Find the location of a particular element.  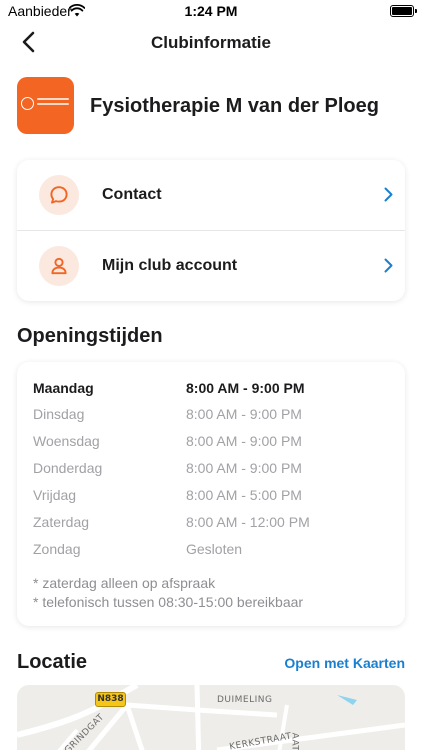

hours-row: Woensdag 8:00 AM - 9:00 PM is located at coordinates (213, 443).